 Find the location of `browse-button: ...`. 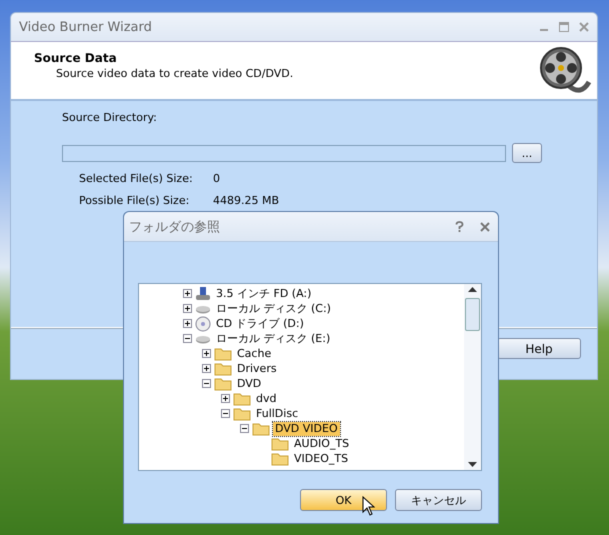

browse-button: ... is located at coordinates (527, 153).